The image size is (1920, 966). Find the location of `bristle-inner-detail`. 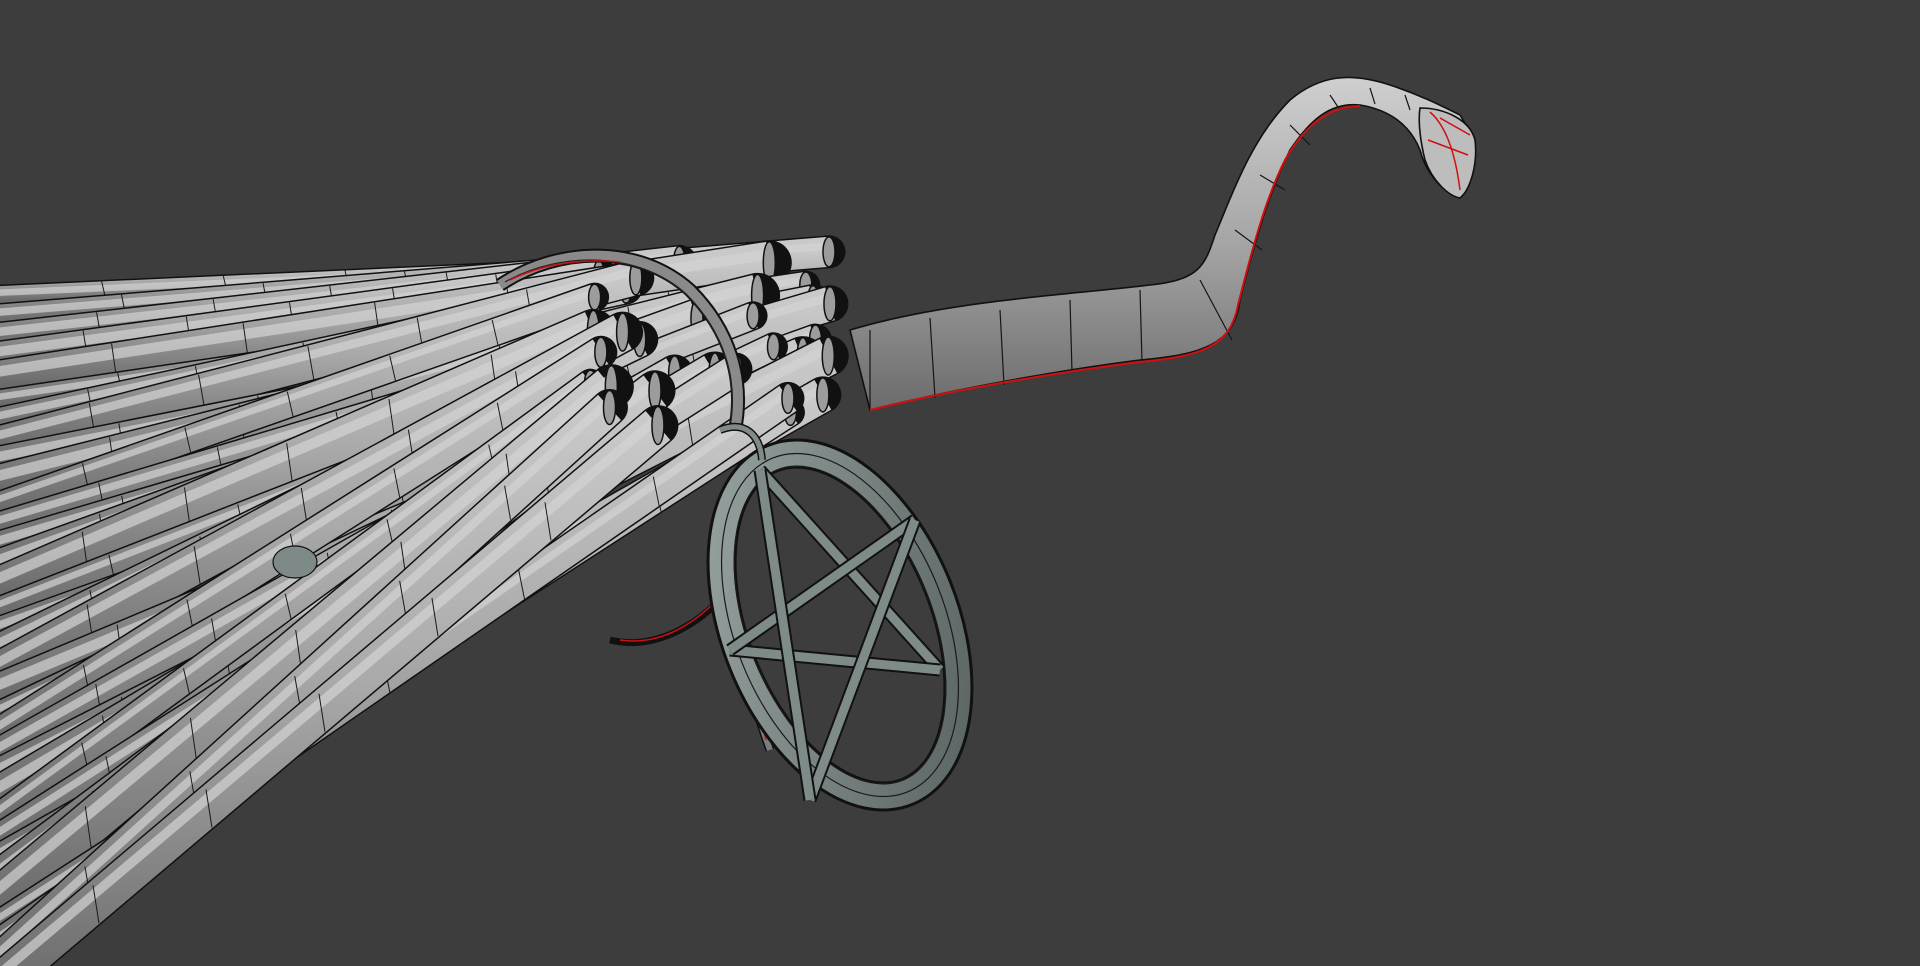

bristle-inner-detail is located at coordinates (295, 562).